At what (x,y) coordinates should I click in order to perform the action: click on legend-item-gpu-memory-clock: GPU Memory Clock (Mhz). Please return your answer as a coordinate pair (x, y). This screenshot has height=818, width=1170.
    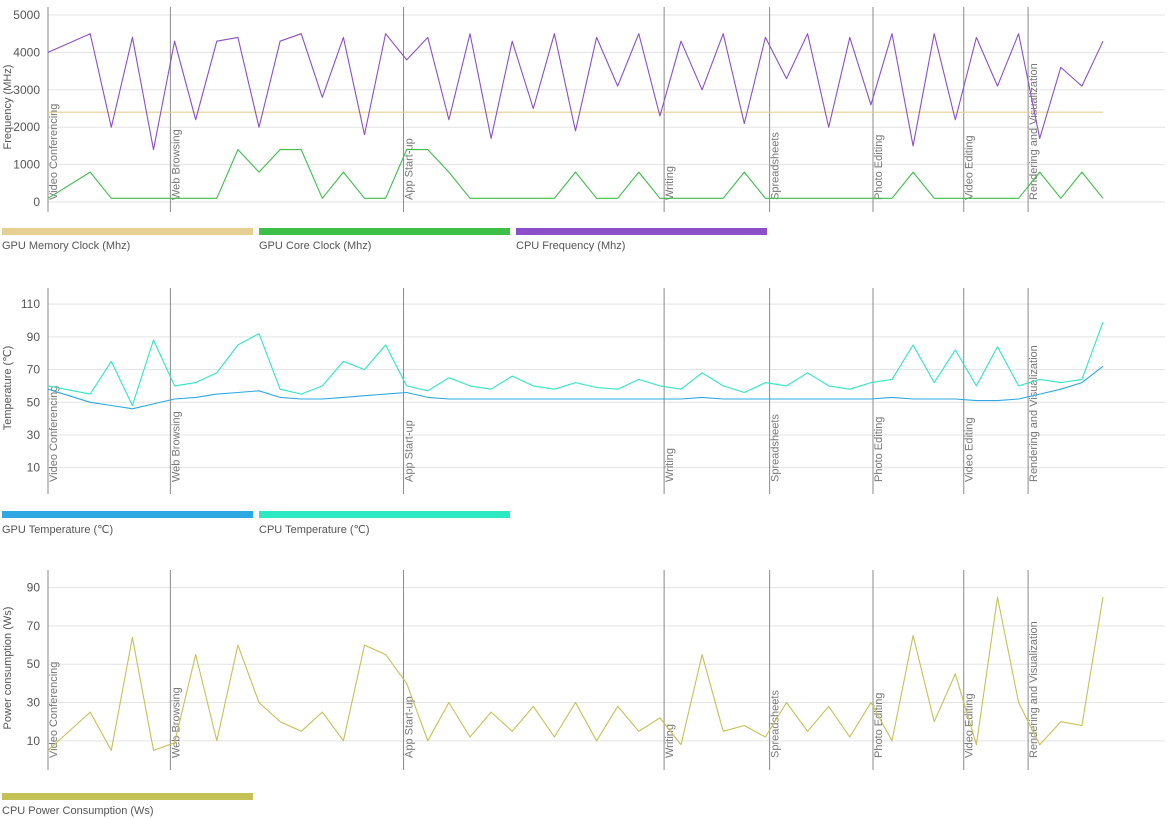
    Looking at the image, I should click on (127, 240).